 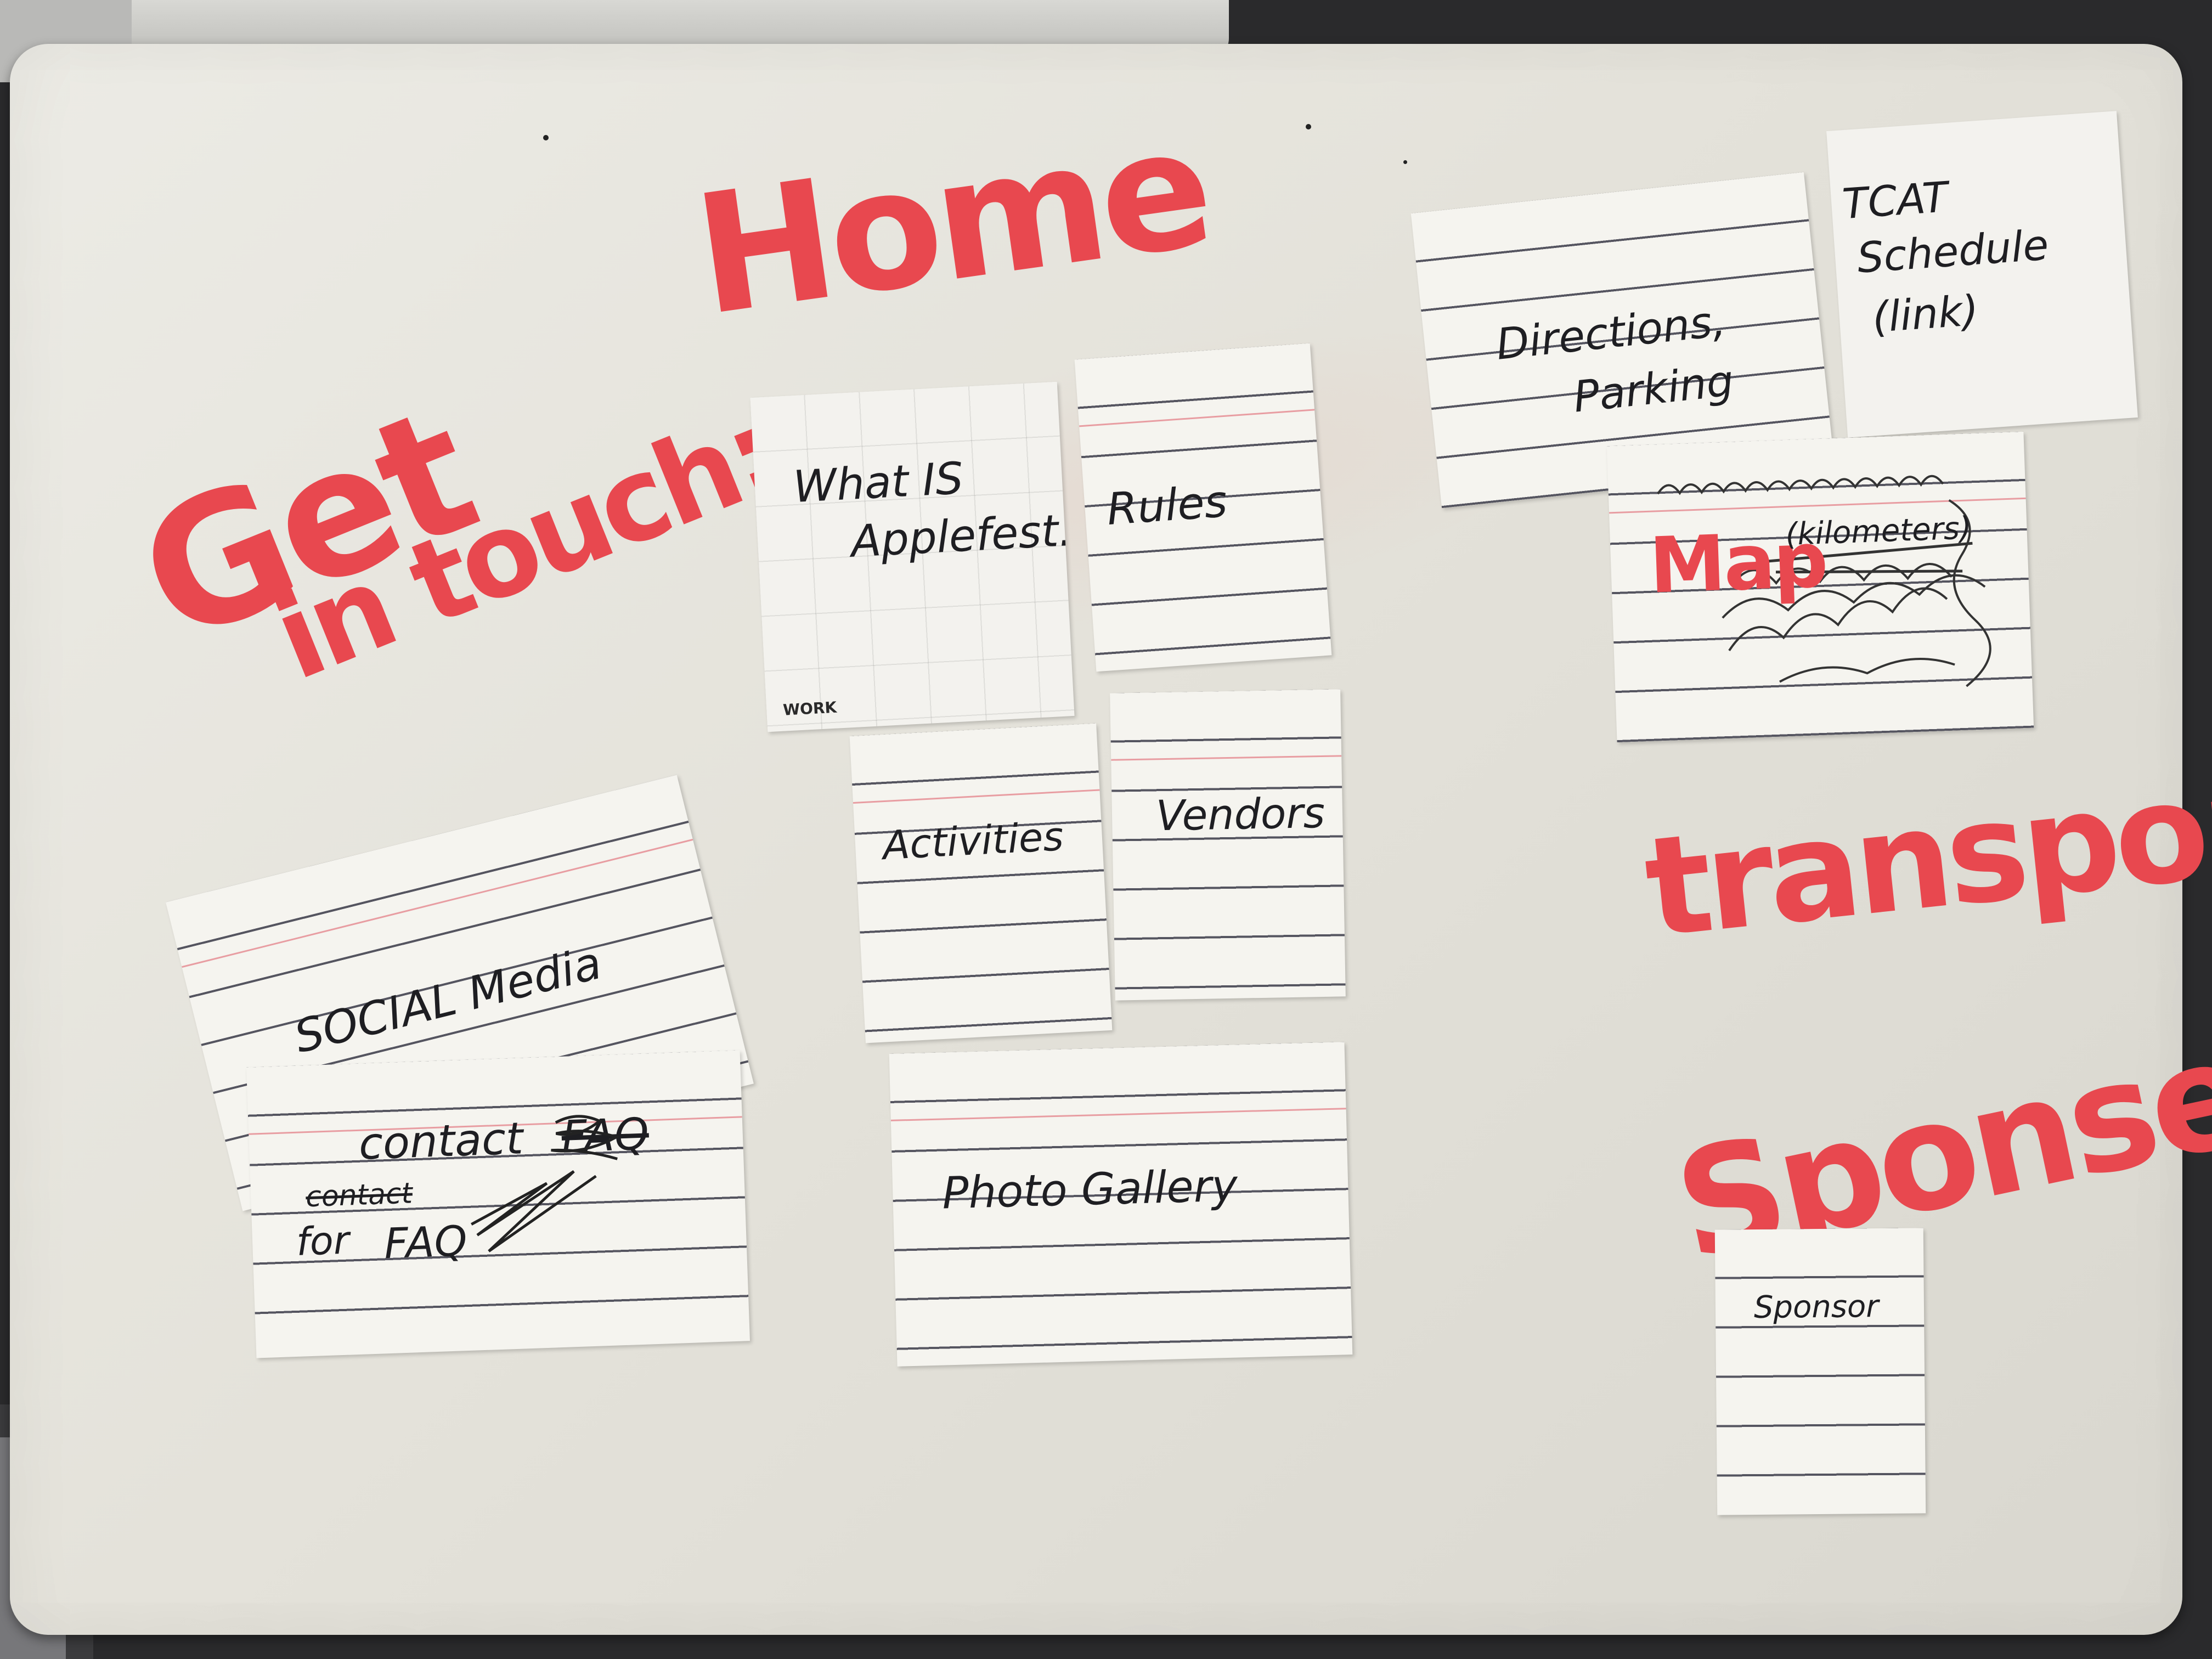 What do you see at coordinates (1228, 845) in the screenshot?
I see `card-vendors: Vendors` at bounding box center [1228, 845].